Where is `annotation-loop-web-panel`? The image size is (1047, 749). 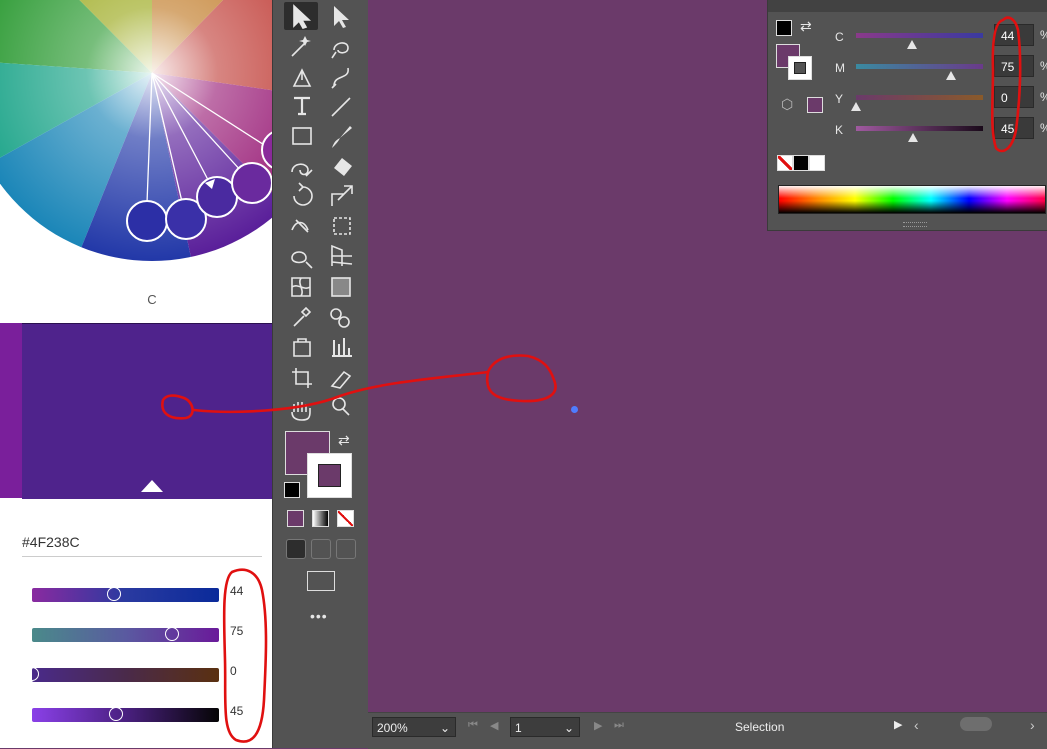
annotation-loop-web-panel is located at coordinates (245, 655).